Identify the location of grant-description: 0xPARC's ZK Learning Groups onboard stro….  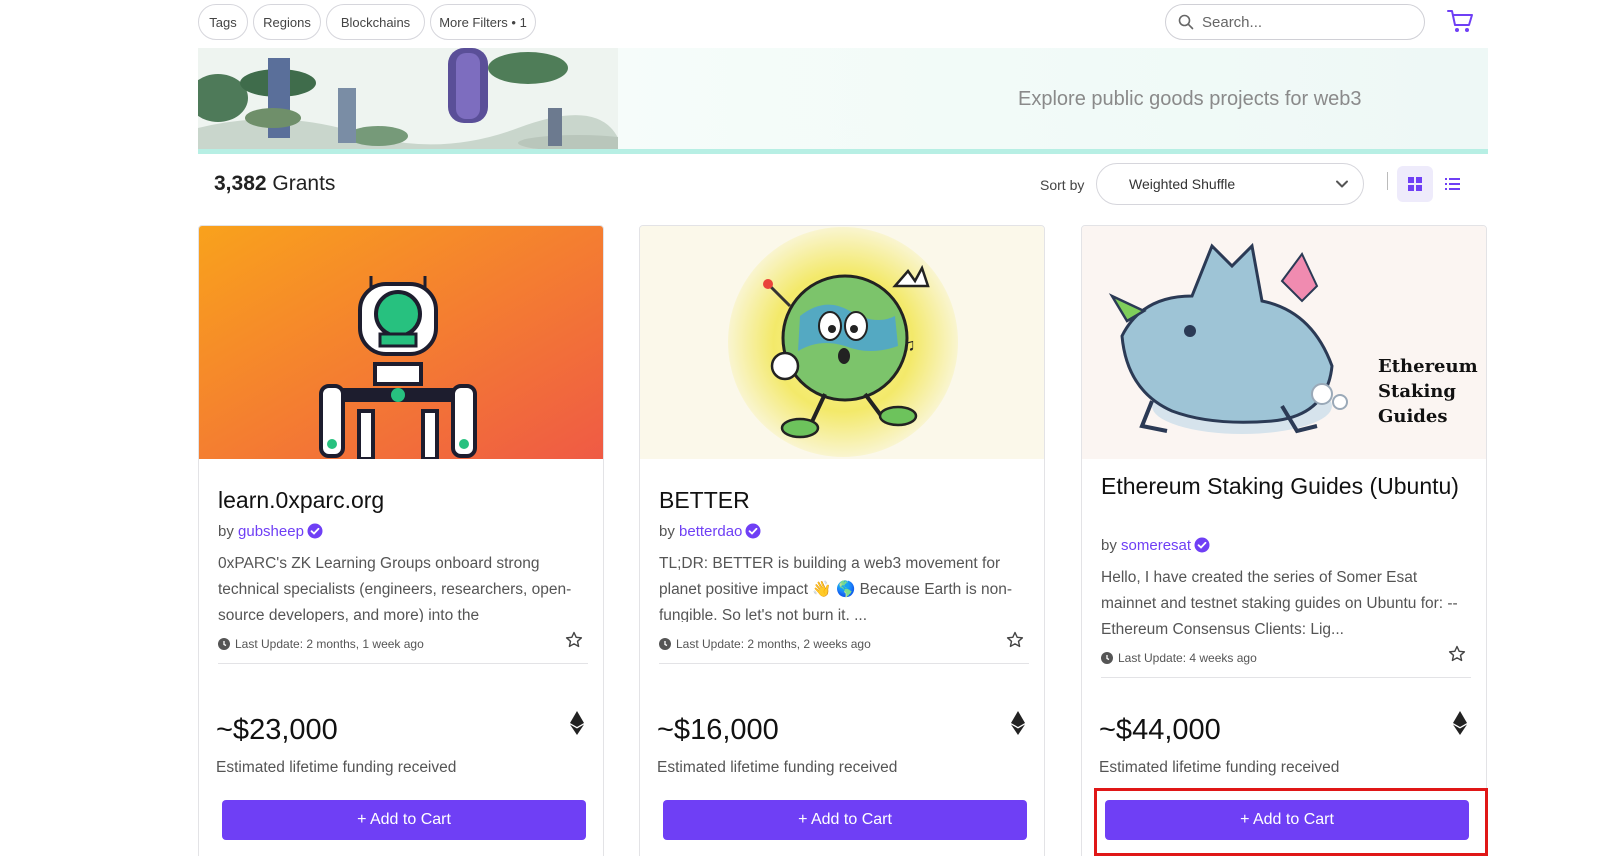
(395, 588).